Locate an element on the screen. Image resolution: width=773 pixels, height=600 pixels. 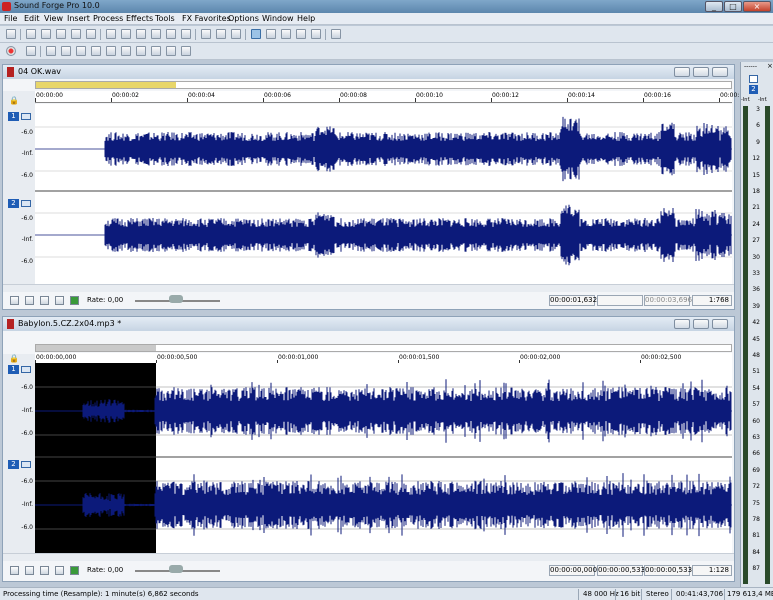
doc2-overview-bar is located at coordinates (383, 348).